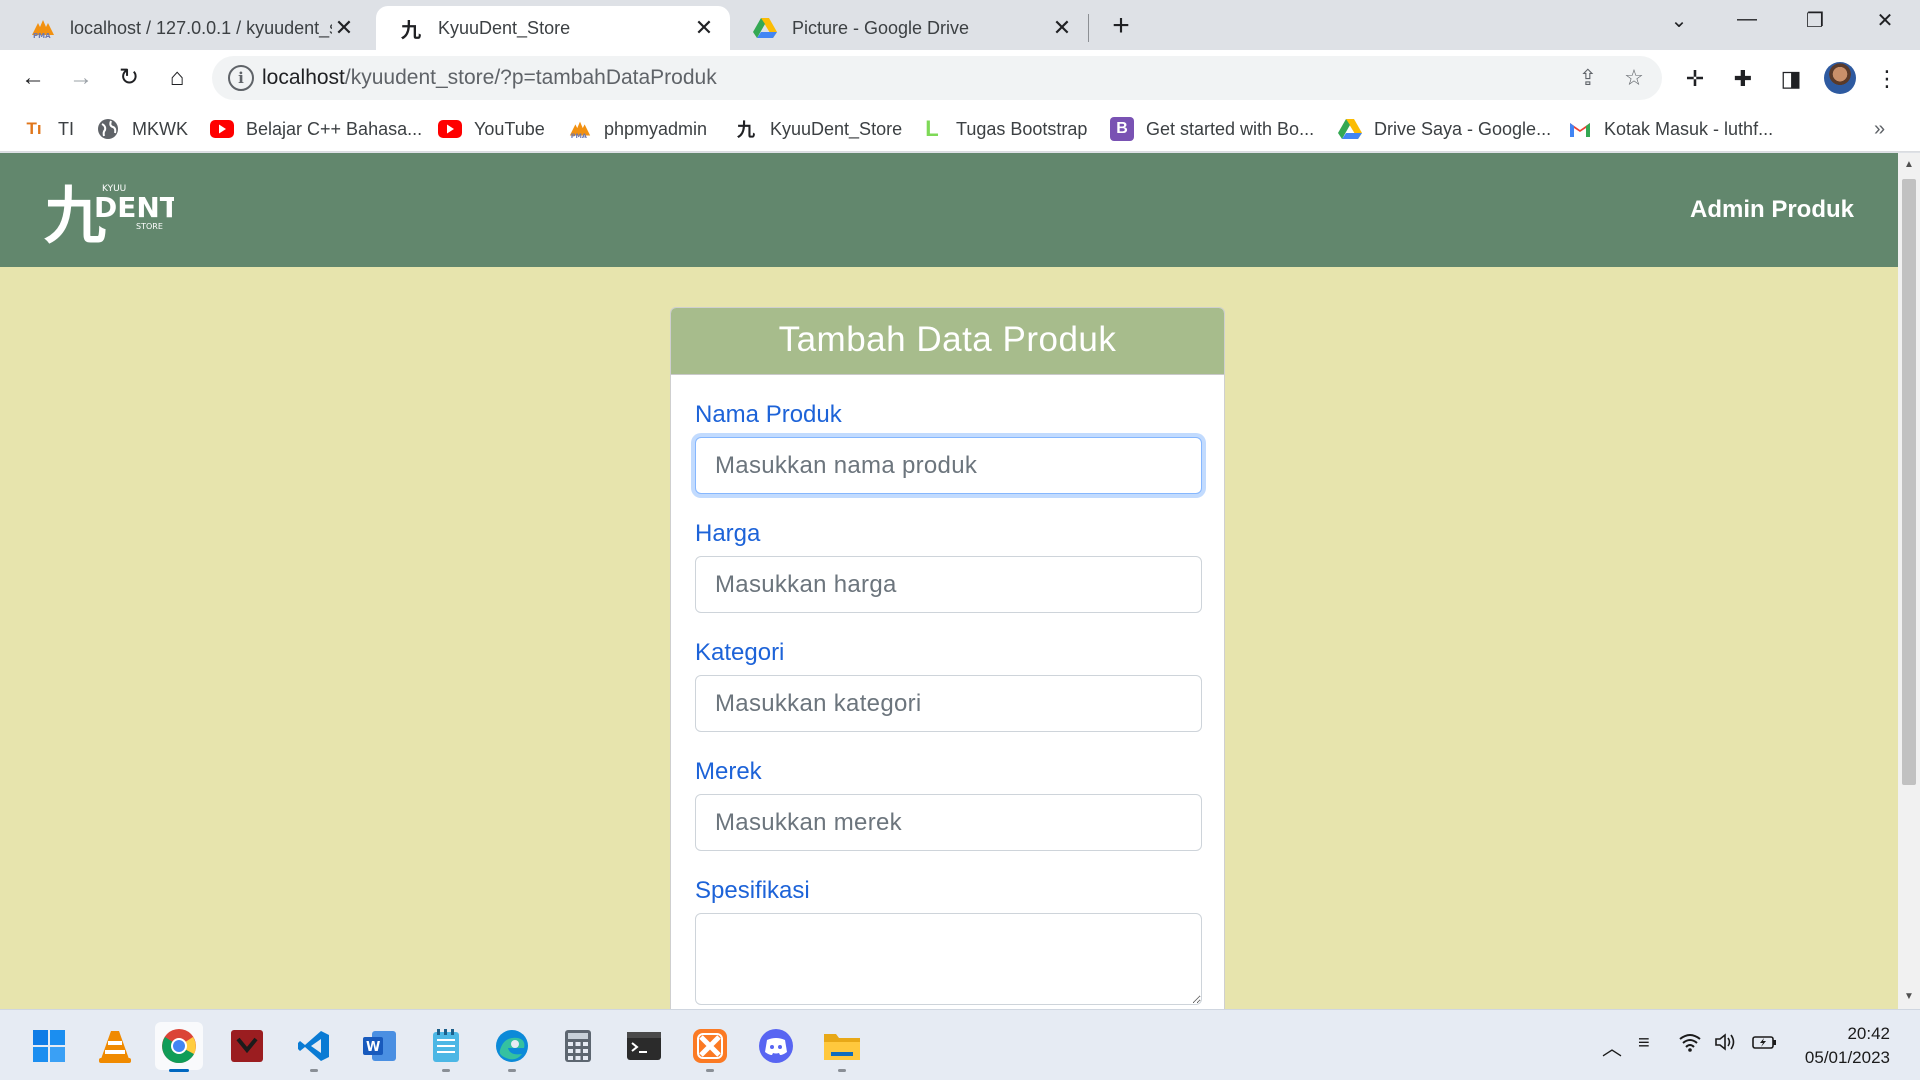 Image resolution: width=1920 pixels, height=1080 pixels. What do you see at coordinates (115, 1046) in the screenshot?
I see `vlc-icon` at bounding box center [115, 1046].